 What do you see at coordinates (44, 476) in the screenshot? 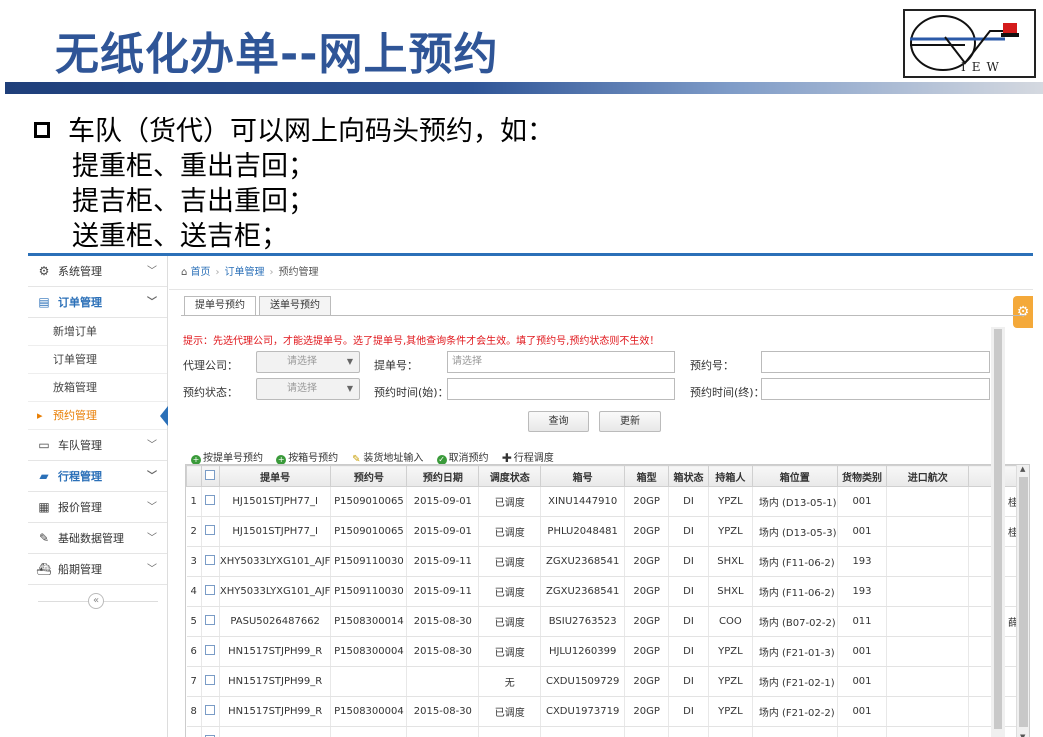
I see `truck-icon: ▰` at bounding box center [44, 476].